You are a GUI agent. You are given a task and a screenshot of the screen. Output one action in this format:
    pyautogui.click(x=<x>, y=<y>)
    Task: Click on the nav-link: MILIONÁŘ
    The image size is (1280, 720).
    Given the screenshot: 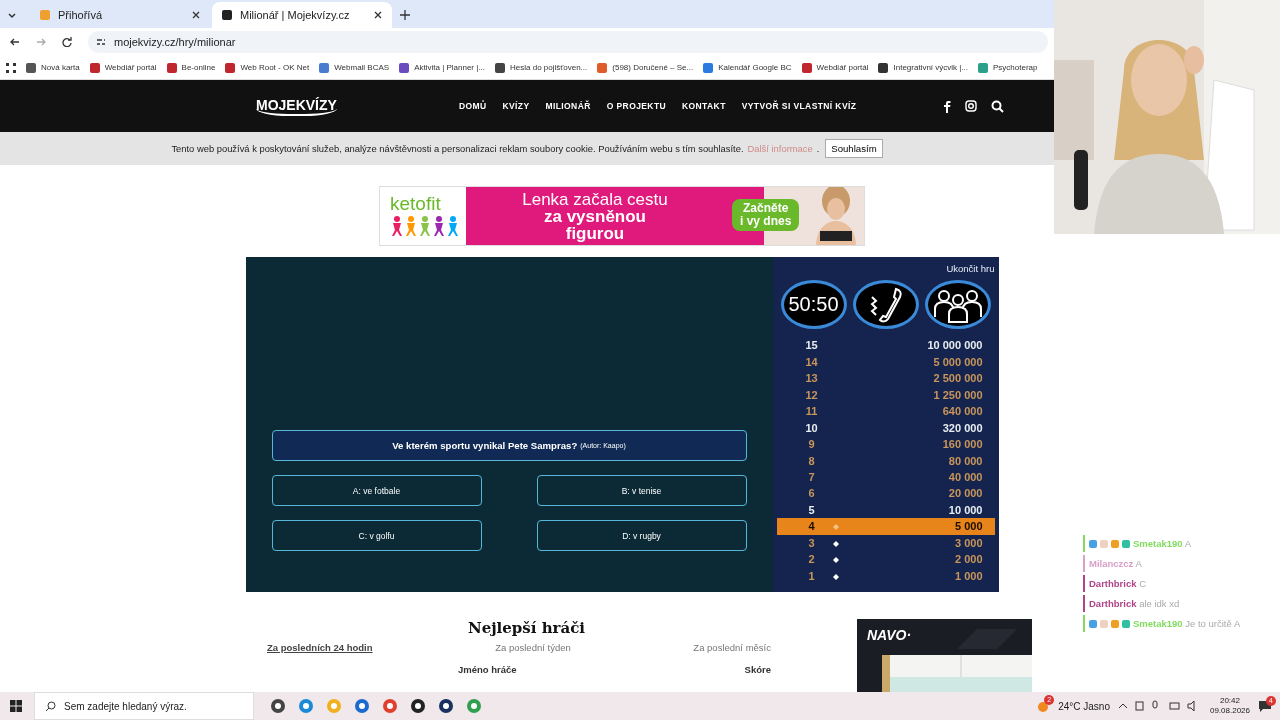 What is the action you would take?
    pyautogui.click(x=568, y=106)
    